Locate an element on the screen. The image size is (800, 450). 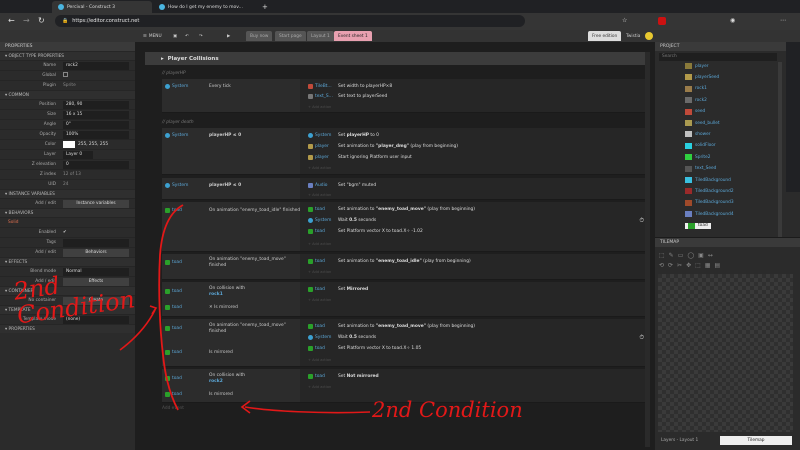
annotation-bracket is located at coordinates (171, 307).